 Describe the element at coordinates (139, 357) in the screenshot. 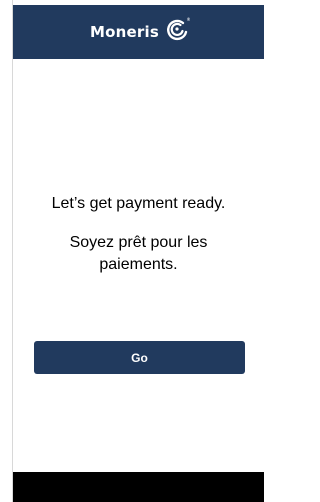

I see `go-button: Go` at that location.